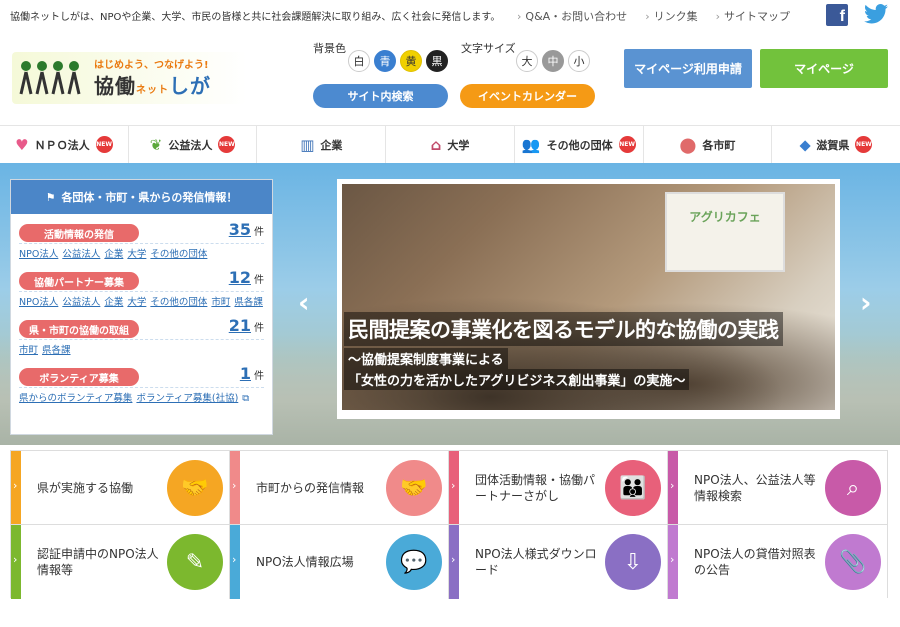  Describe the element at coordinates (141, 197) in the screenshot. I see `info-box-heading: ⚑ 各団体・市町・県からの発信情報！` at that location.